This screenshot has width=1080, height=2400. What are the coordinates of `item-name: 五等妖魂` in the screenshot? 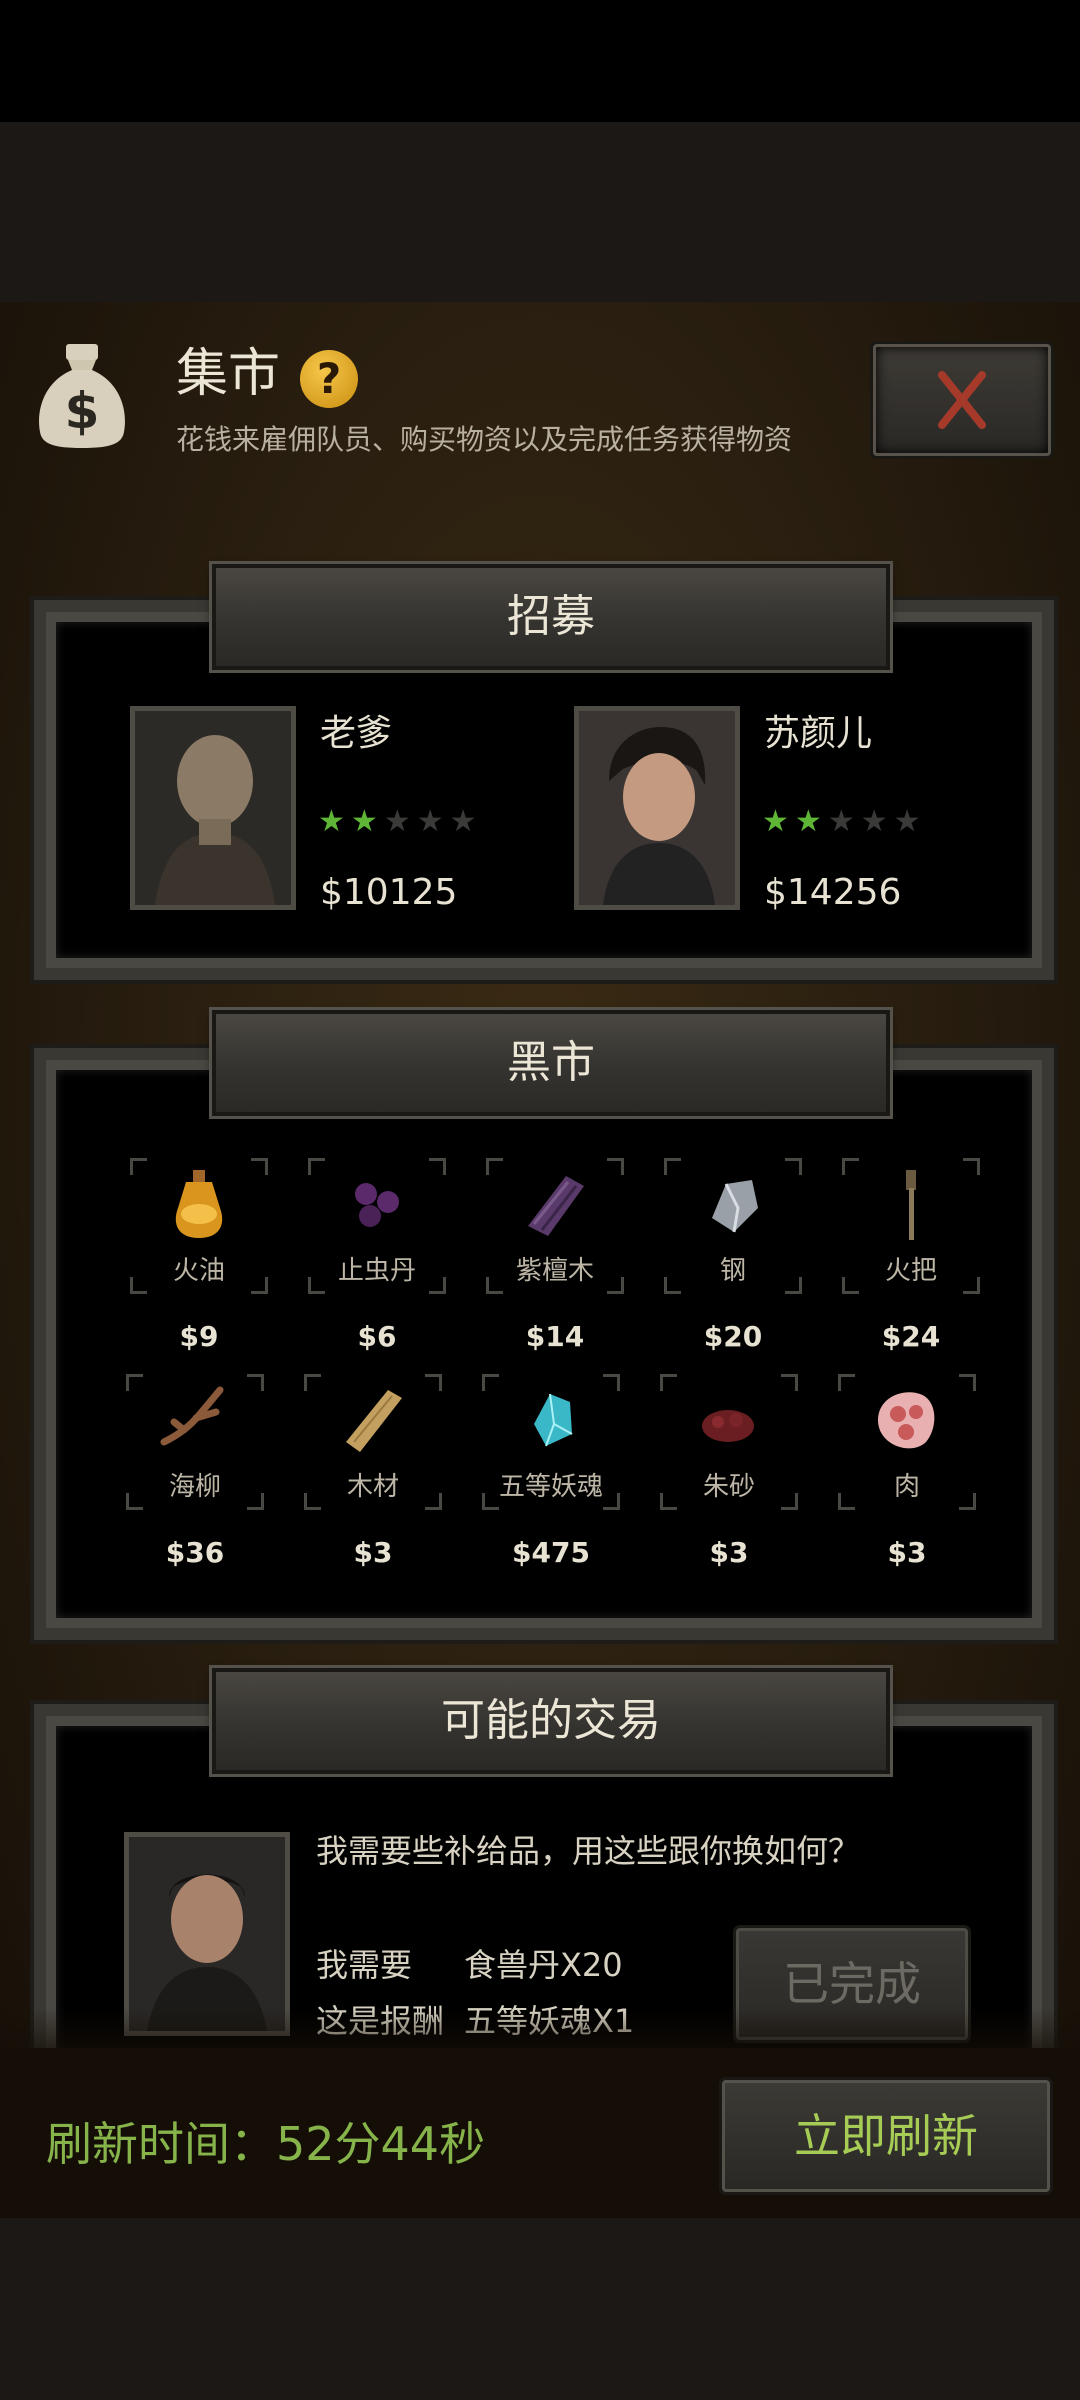 It's located at (550, 1487).